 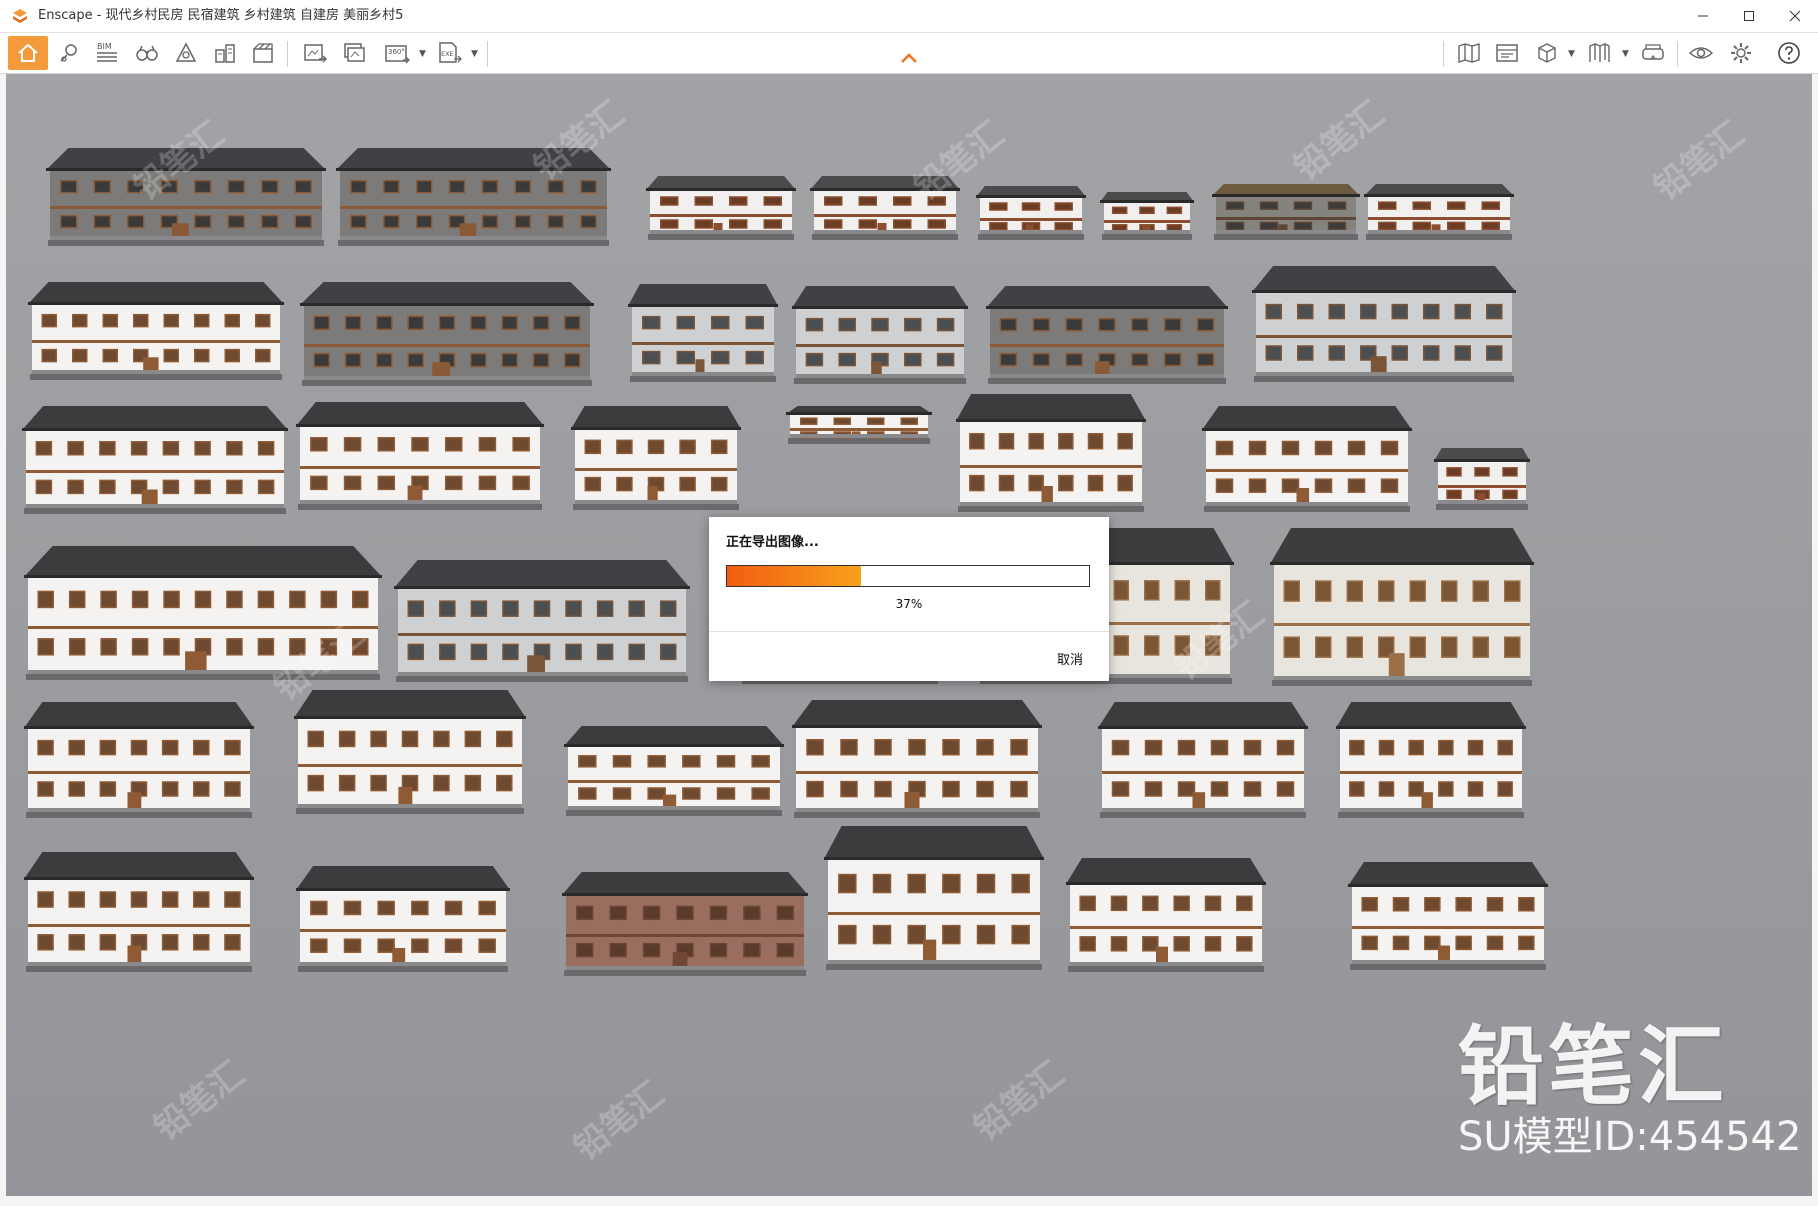 I want to click on exe-label: EXE, so click(x=447, y=54).